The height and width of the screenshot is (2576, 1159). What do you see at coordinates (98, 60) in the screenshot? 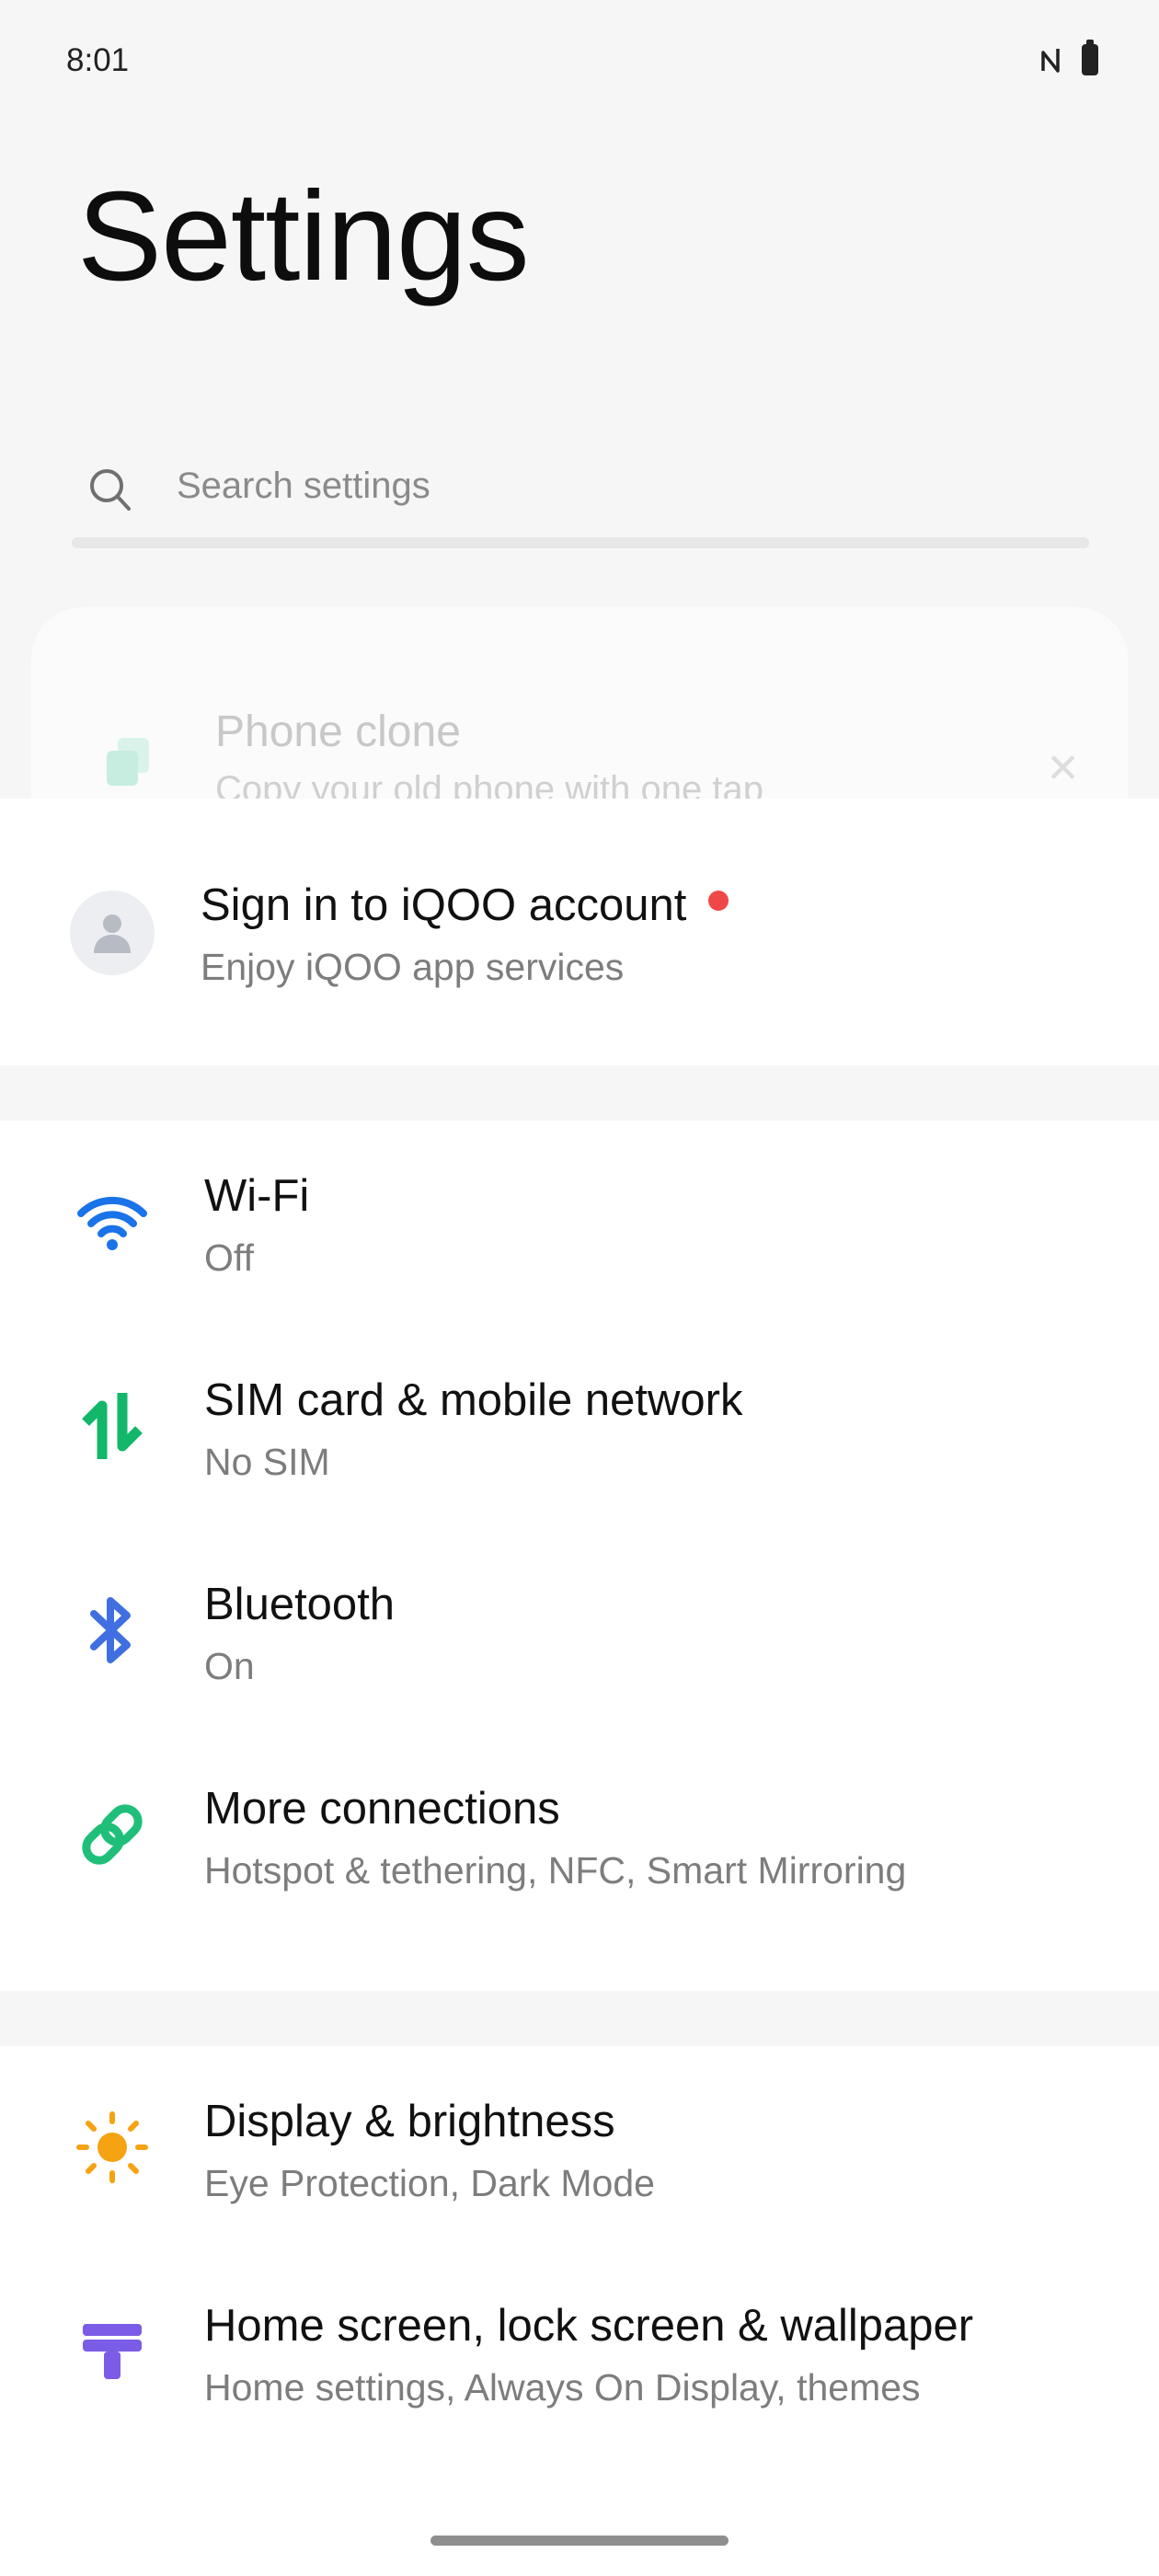
I see `status-time: 8:01` at bounding box center [98, 60].